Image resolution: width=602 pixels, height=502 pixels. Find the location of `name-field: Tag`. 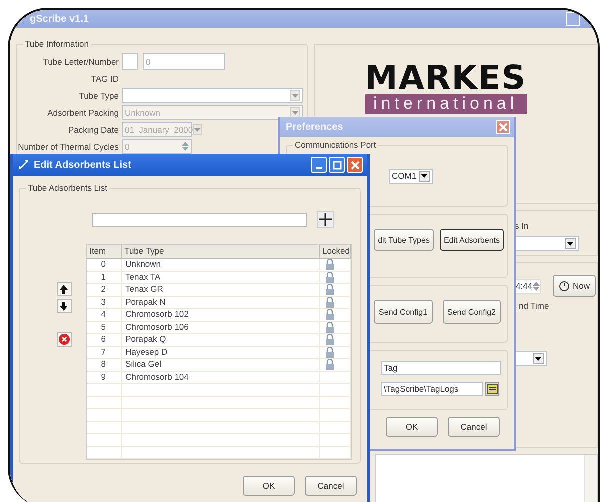

name-field: Tag is located at coordinates (441, 368).